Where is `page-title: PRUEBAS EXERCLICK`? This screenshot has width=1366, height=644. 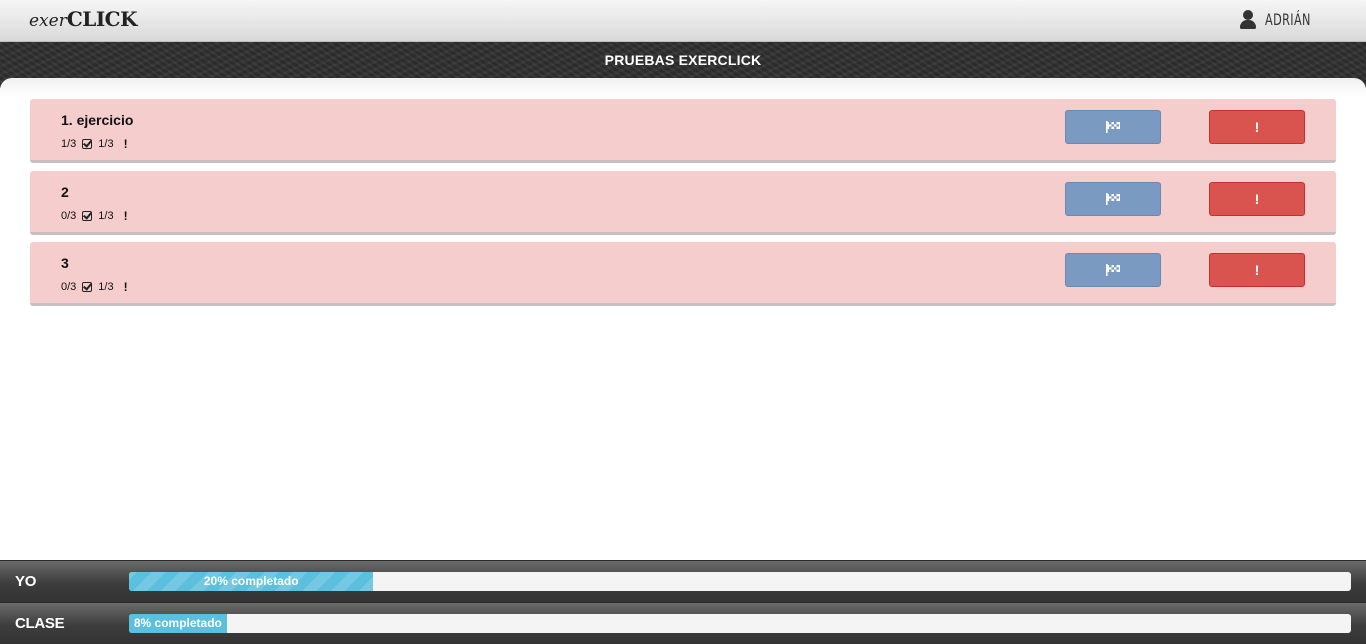 page-title: PRUEBAS EXERCLICK is located at coordinates (683, 60).